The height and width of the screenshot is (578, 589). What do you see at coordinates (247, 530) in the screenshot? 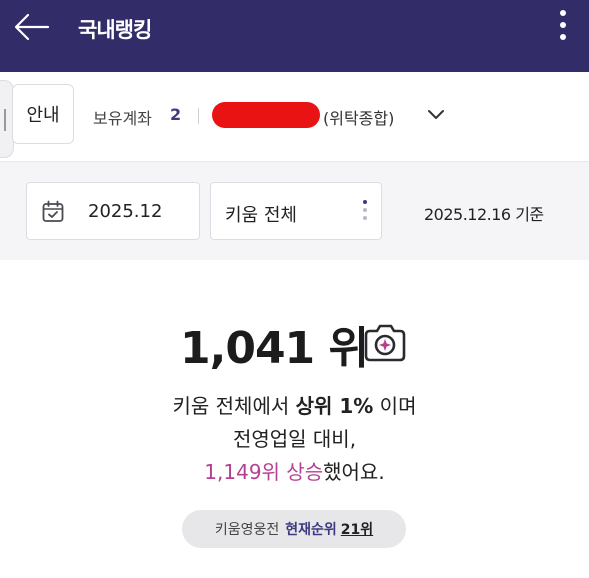
I see `competition-label: 키움영웅전` at bounding box center [247, 530].